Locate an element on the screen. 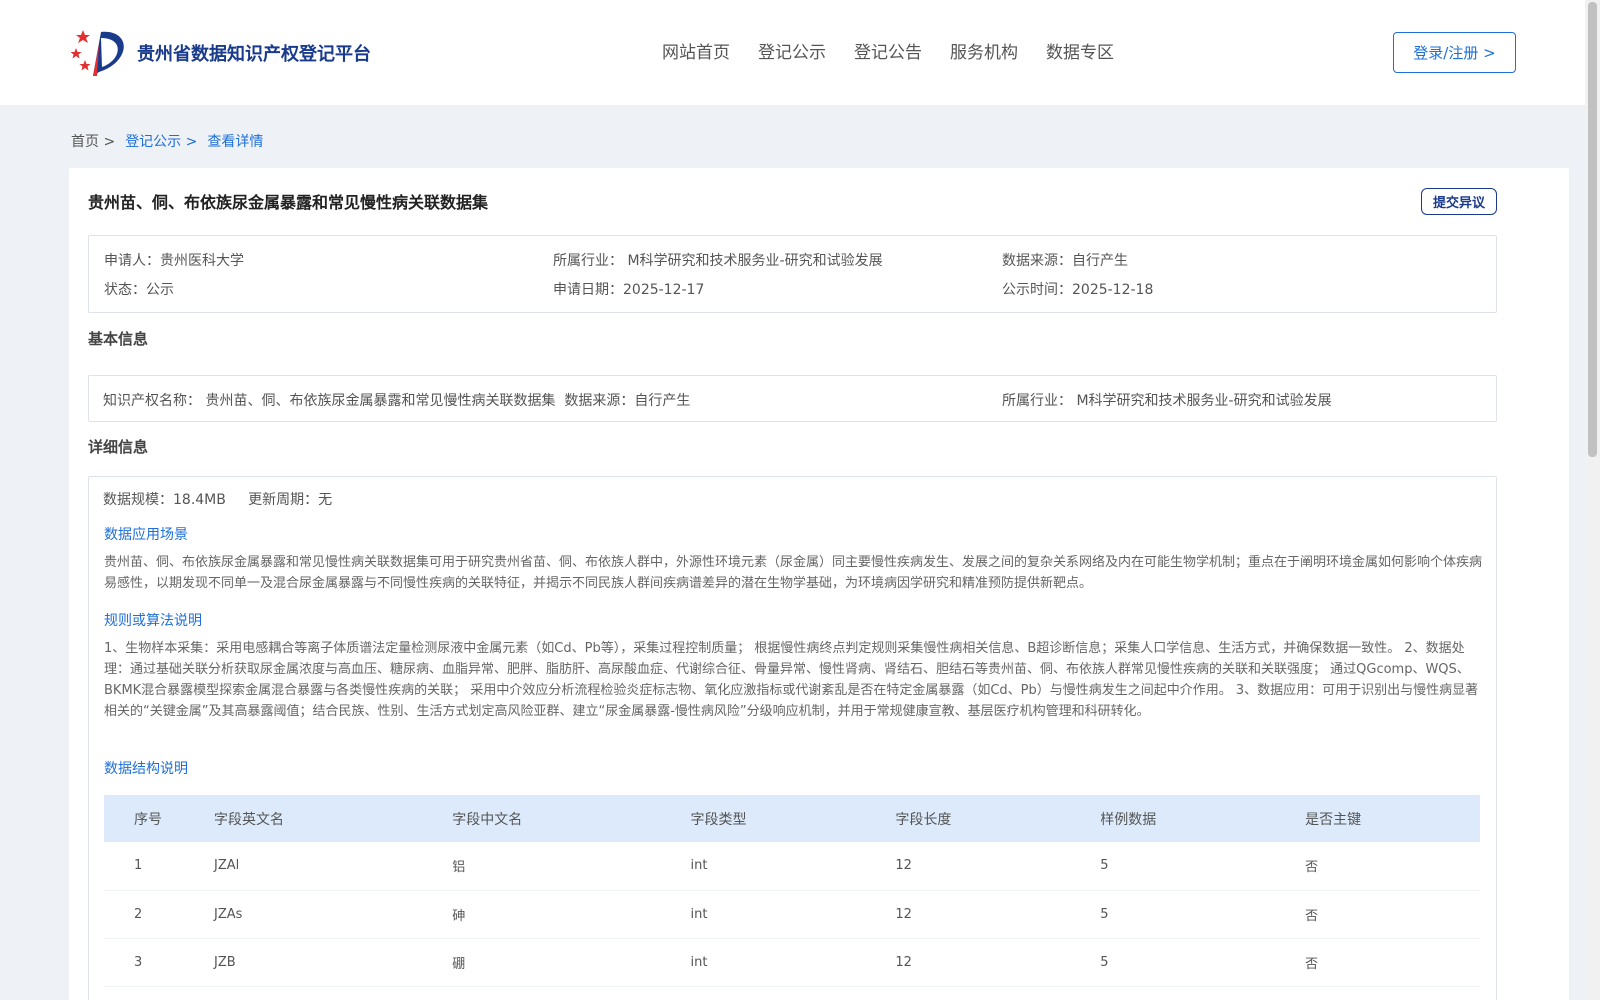  industry-value: M科学研究和技术服务业-研究和试验发展 is located at coordinates (755, 261).